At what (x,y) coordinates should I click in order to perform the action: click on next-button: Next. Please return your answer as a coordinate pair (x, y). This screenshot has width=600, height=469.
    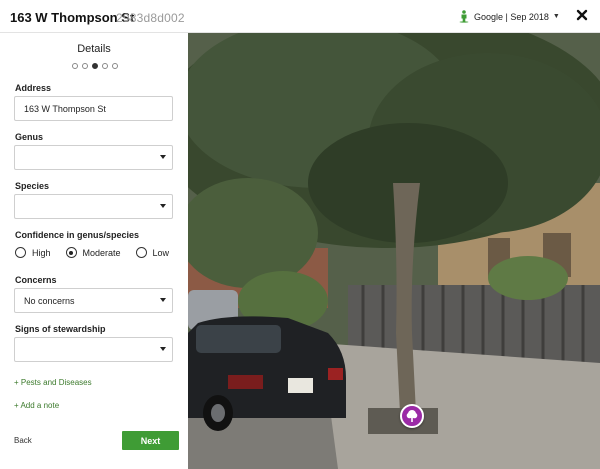
    Looking at the image, I should click on (150, 440).